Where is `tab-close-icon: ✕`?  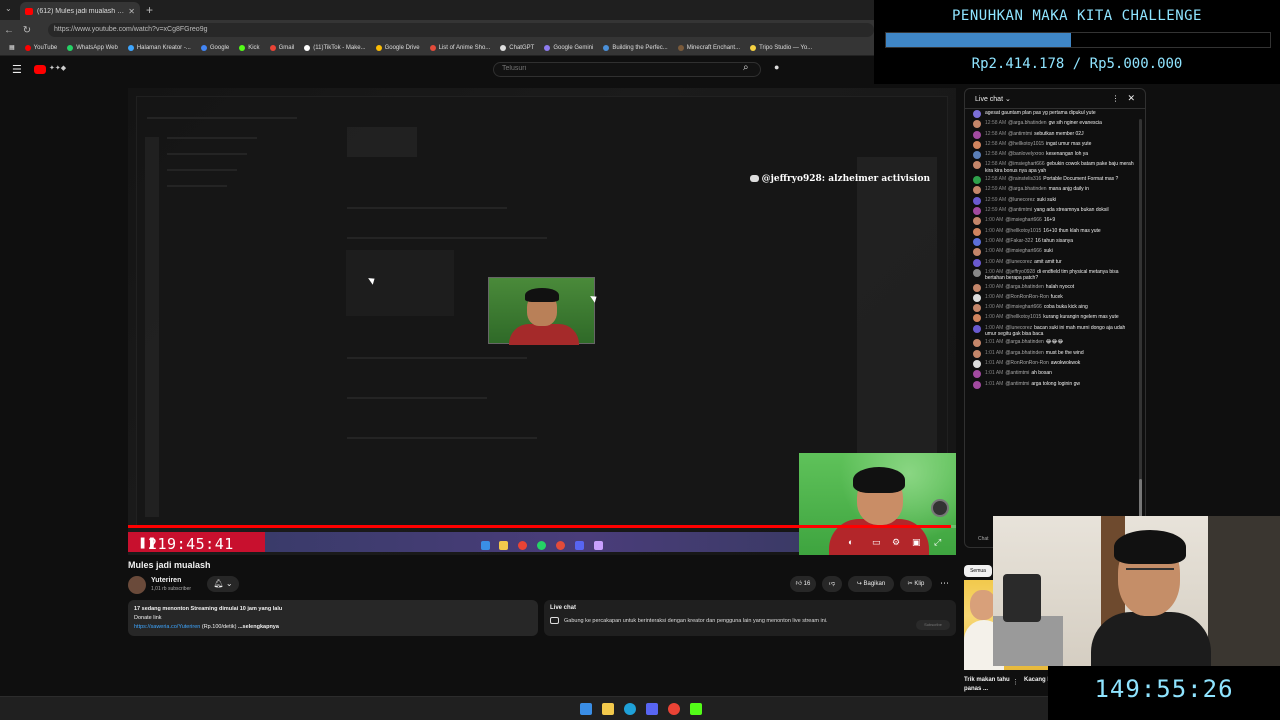 tab-close-icon: ✕ is located at coordinates (131, 11).